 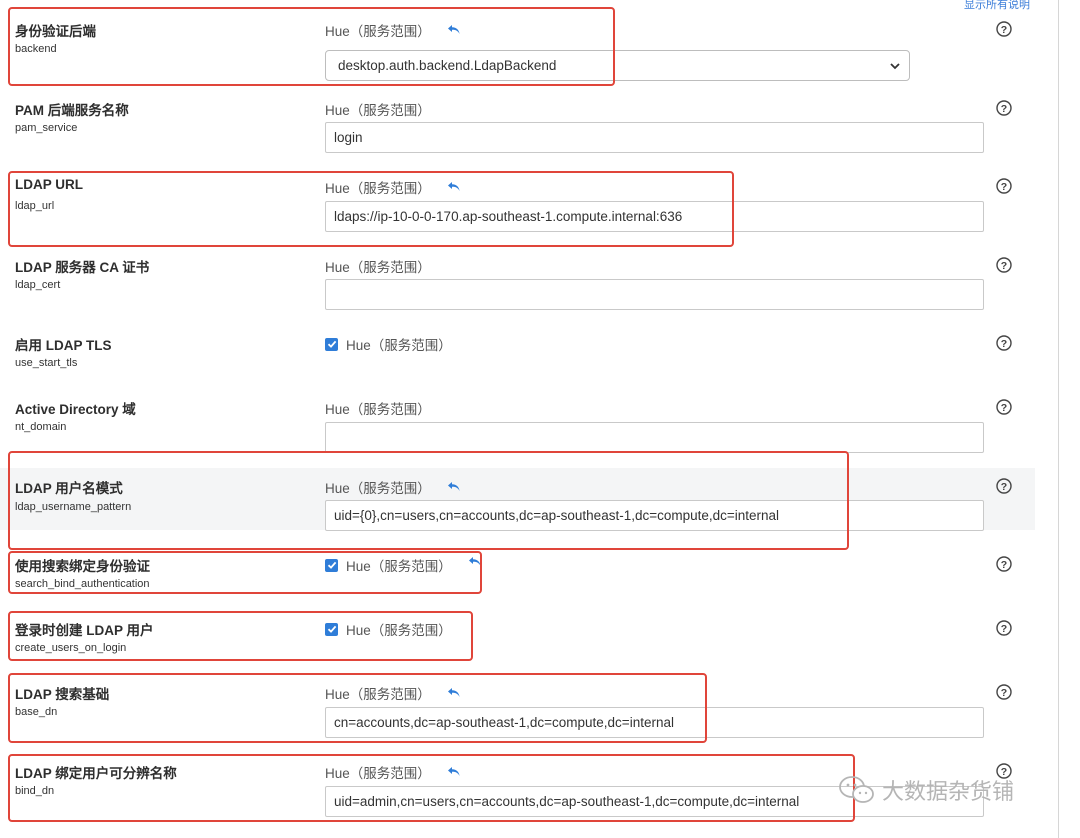 What do you see at coordinates (997, 6) in the screenshot?
I see `show-all-descriptions-link: 显示所有说明` at bounding box center [997, 6].